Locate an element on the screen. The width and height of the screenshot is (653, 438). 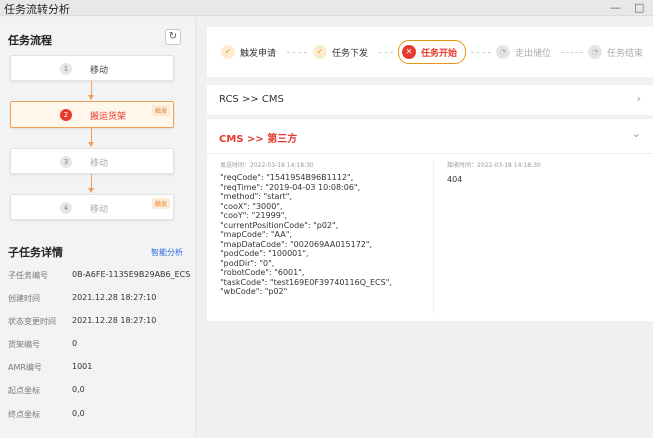
flow-node-4: 4 移动 触发 is located at coordinates (92, 207).